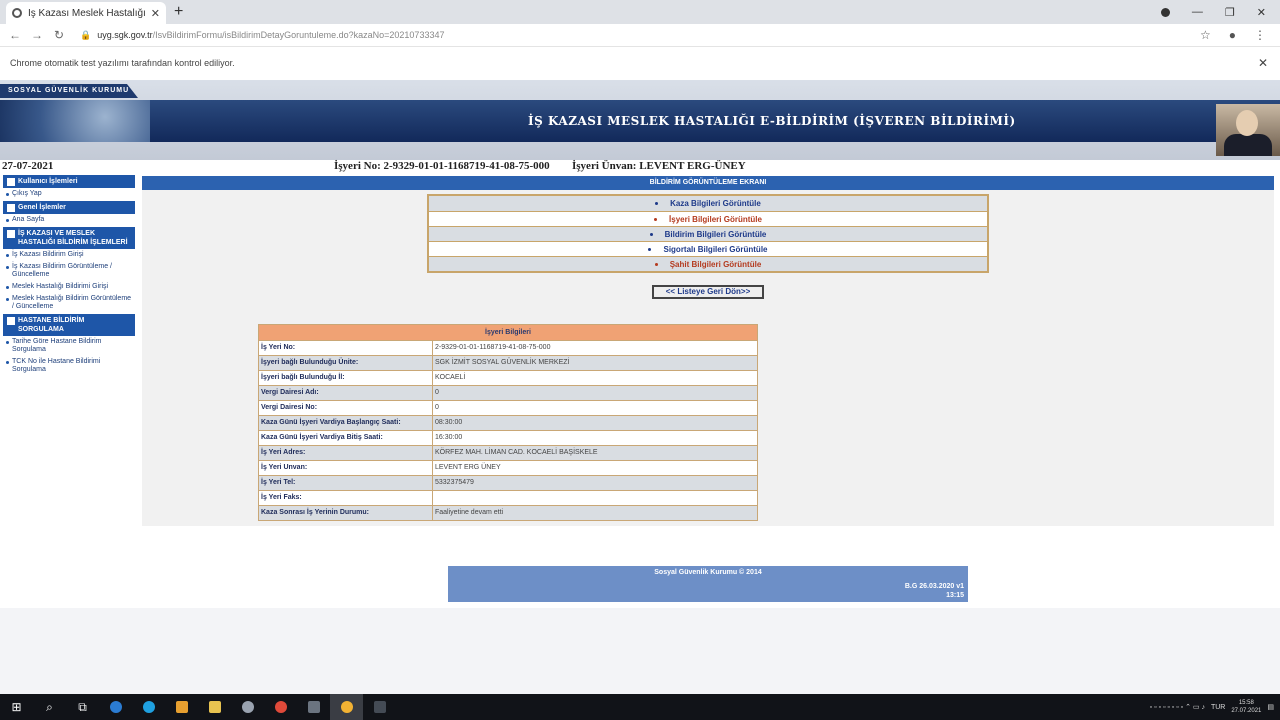 The width and height of the screenshot is (1280, 720). I want to click on tab-title: İş Kazası Meslek Hastalığı Bildirimi, so click(87, 13).